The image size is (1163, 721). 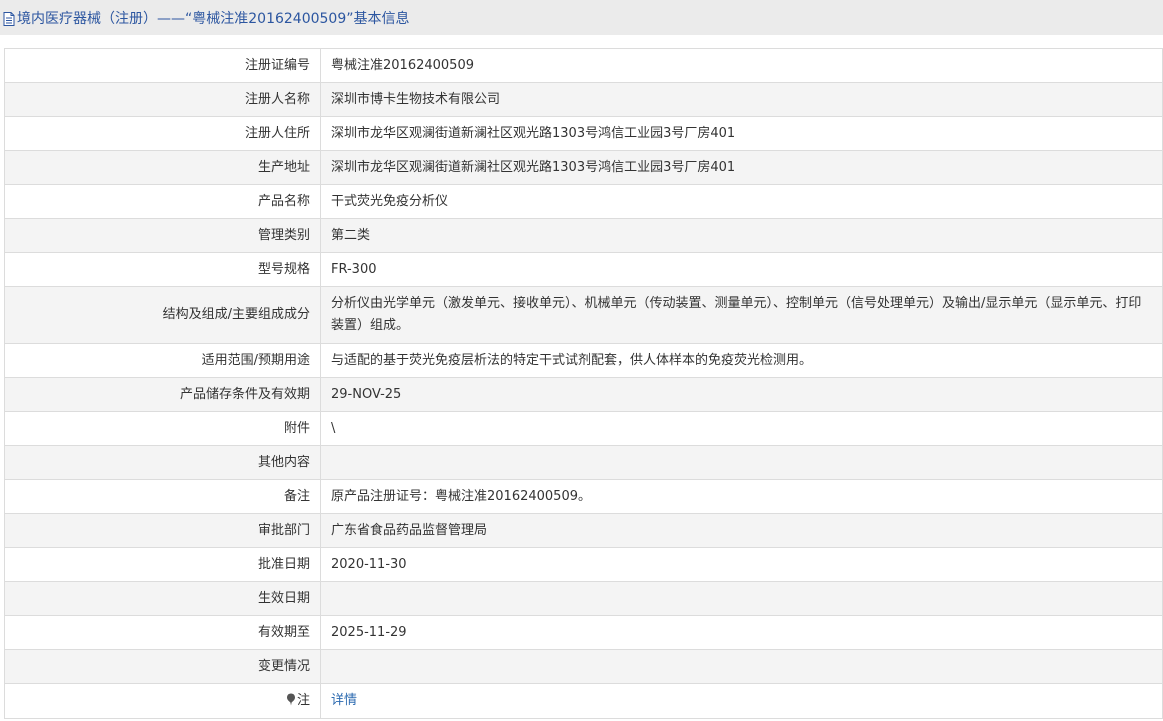 I want to click on document-icon, so click(x=9, y=18).